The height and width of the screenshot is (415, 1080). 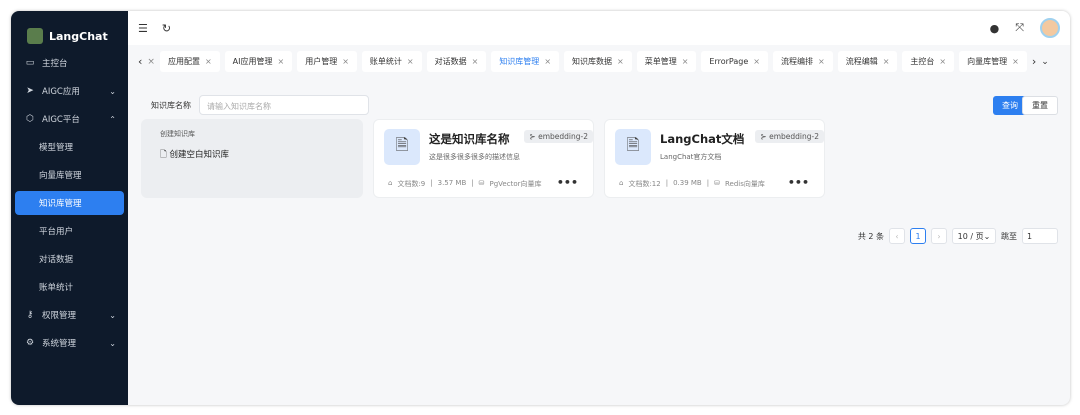 What do you see at coordinates (456, 61) in the screenshot?
I see `tab: 对话数据 ×` at bounding box center [456, 61].